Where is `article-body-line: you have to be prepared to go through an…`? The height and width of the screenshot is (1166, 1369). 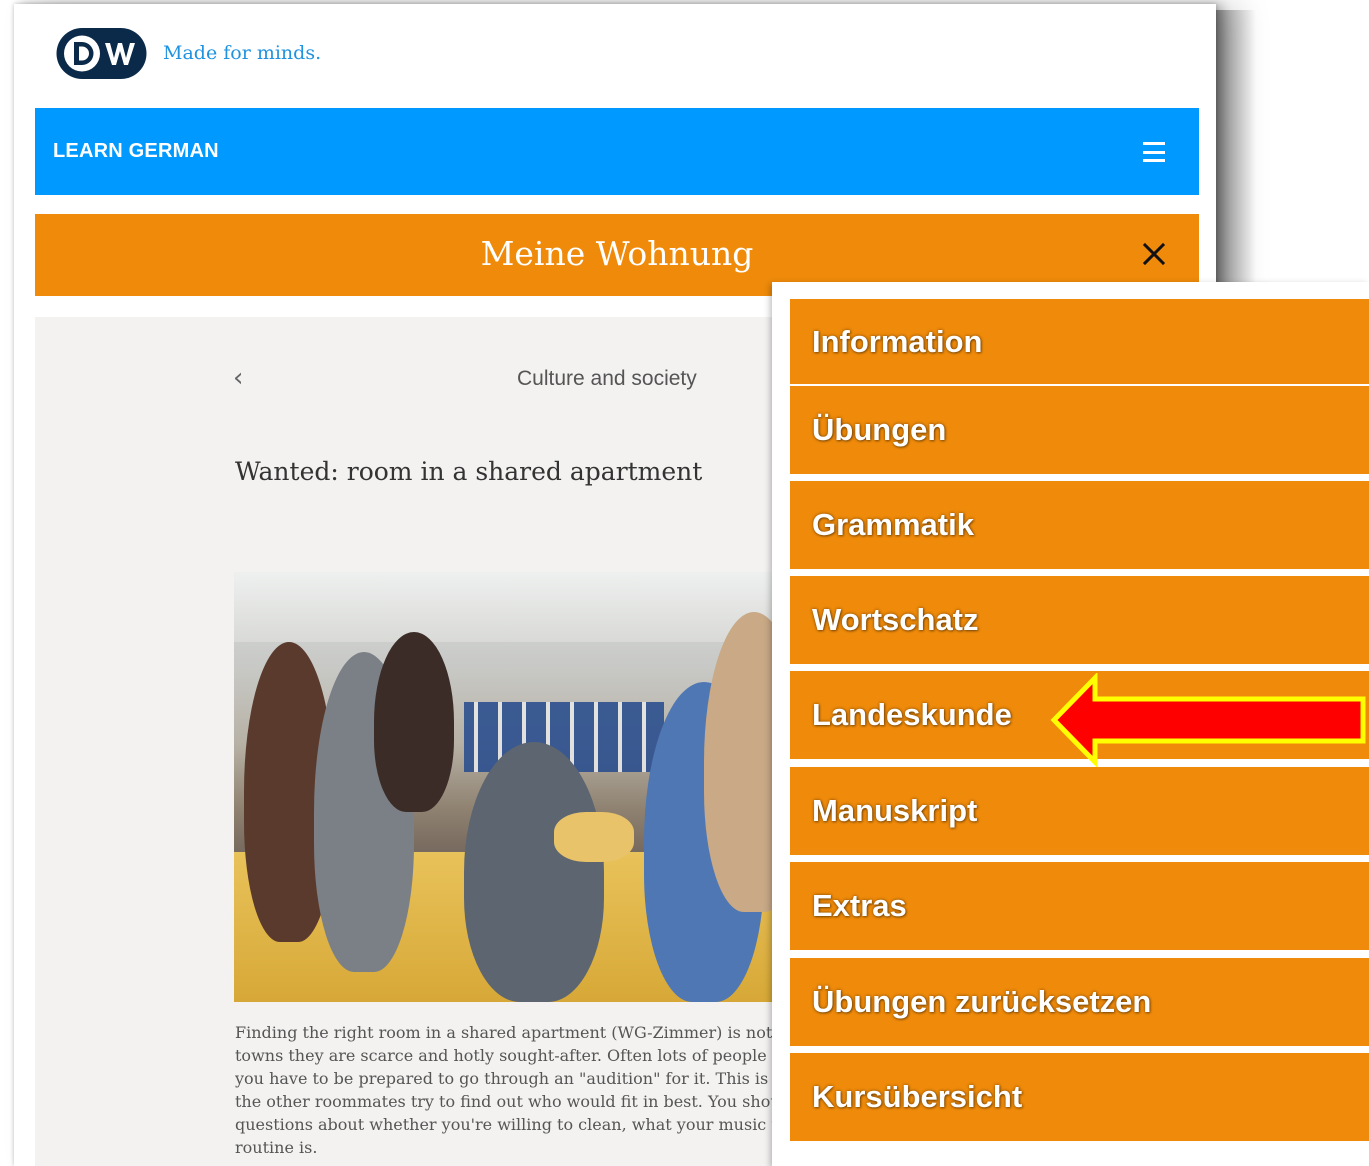 article-body-line: you have to be prepared to go through an… is located at coordinates (516, 1078).